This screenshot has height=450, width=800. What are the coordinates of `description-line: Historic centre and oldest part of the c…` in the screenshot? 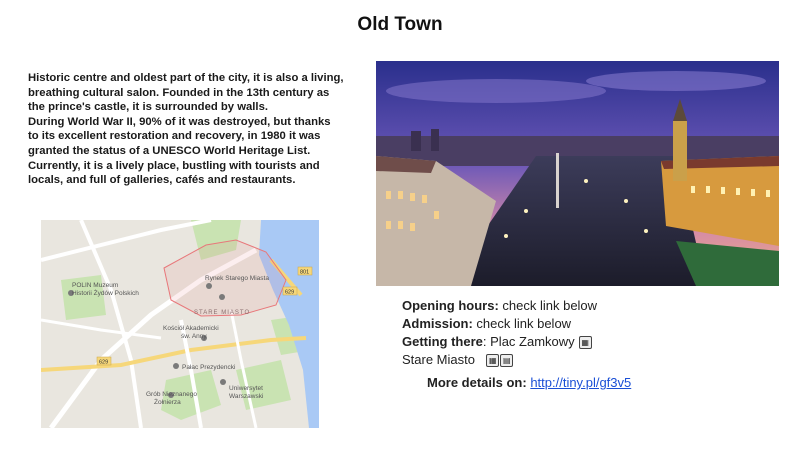 It's located at (186, 78).